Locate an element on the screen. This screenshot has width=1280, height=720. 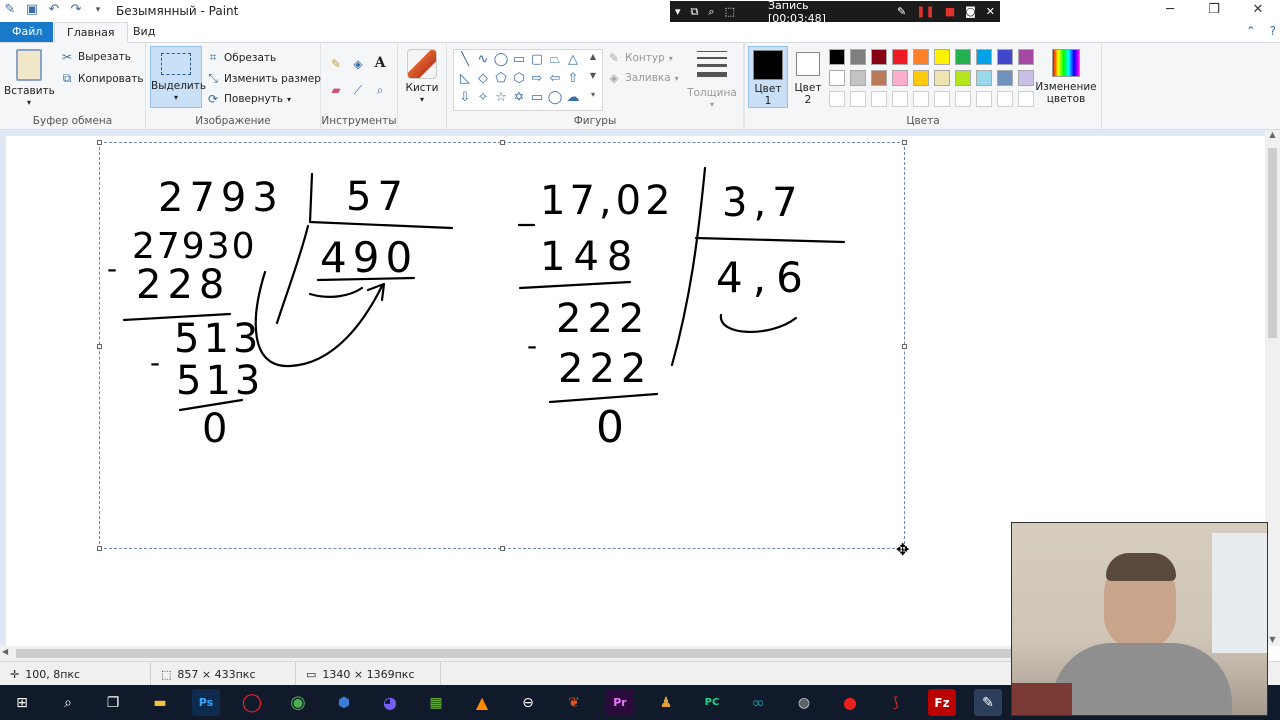
excel-like-icon: ▦ is located at coordinates (436, 702).